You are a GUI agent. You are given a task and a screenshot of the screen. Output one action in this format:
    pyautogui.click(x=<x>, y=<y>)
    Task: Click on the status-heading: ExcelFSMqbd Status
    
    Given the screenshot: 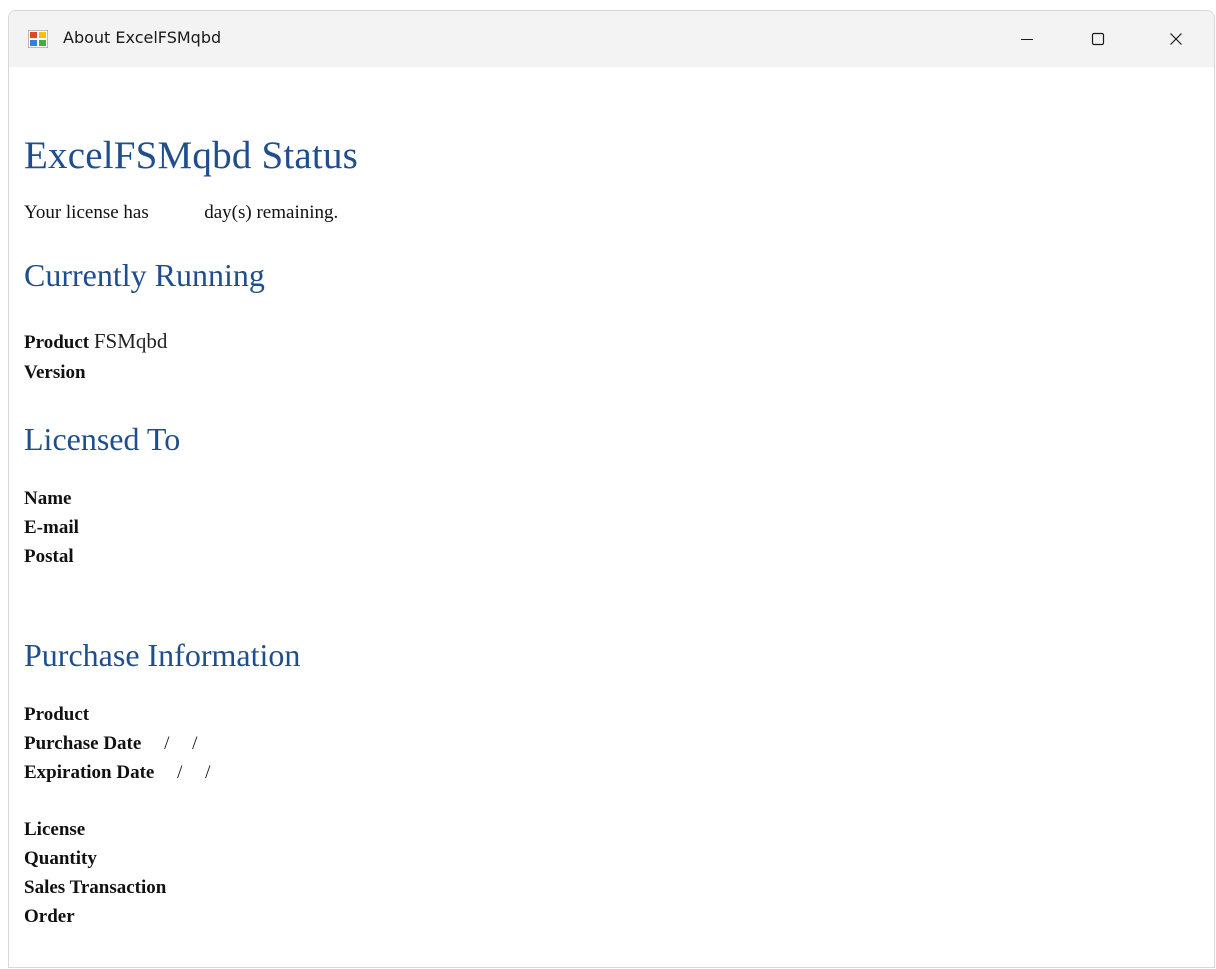 What is the action you would take?
    pyautogui.click(x=191, y=155)
    